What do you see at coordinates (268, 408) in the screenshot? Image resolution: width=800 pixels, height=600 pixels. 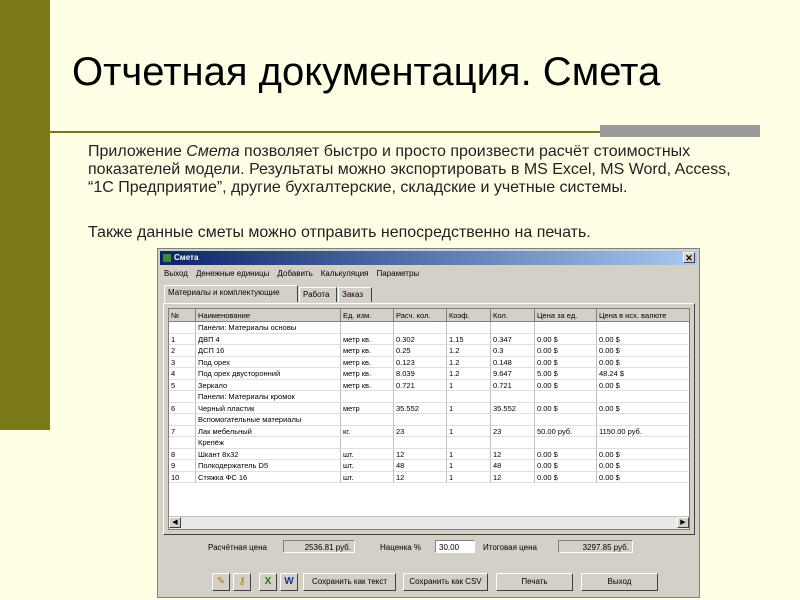 I see `table-cell: Черный пластик` at bounding box center [268, 408].